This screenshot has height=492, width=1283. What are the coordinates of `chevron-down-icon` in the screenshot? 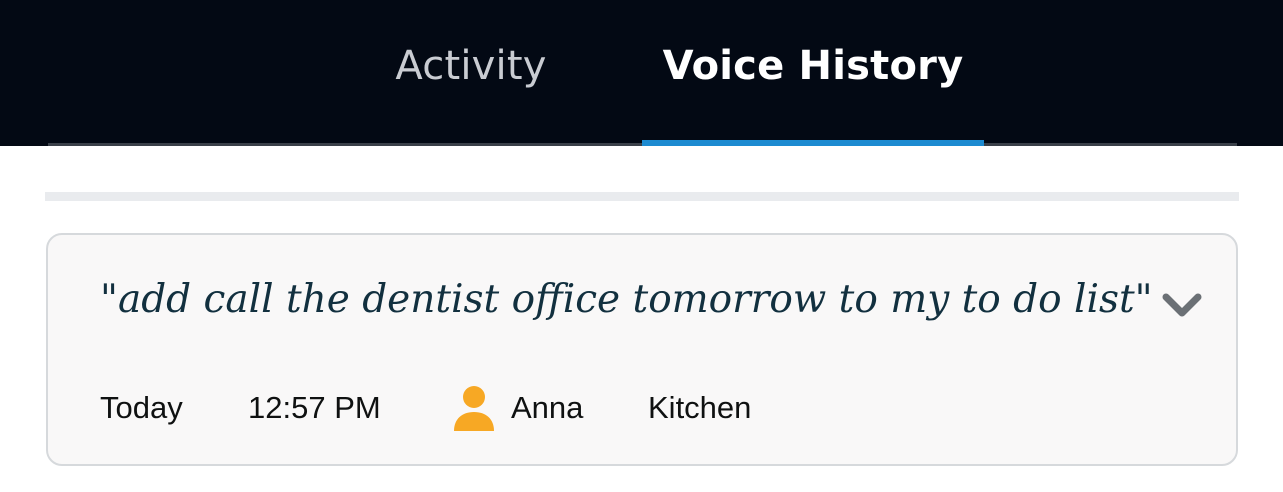 It's located at (1182, 305).